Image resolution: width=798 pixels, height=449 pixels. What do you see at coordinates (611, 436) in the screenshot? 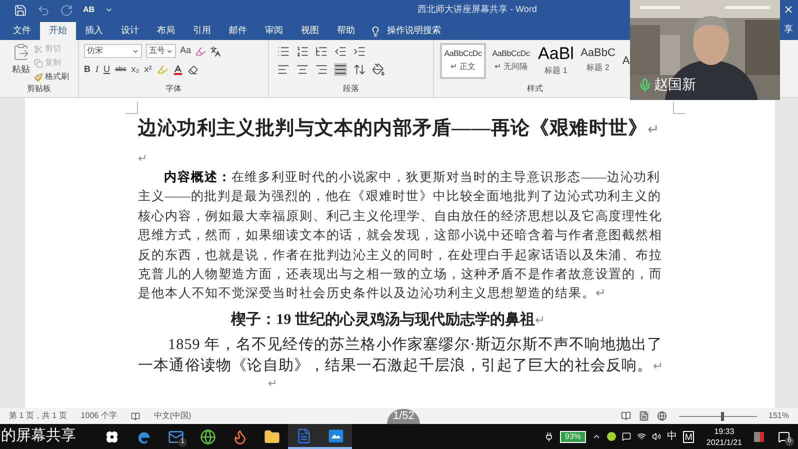
I see `tray-app-icon` at bounding box center [611, 436].